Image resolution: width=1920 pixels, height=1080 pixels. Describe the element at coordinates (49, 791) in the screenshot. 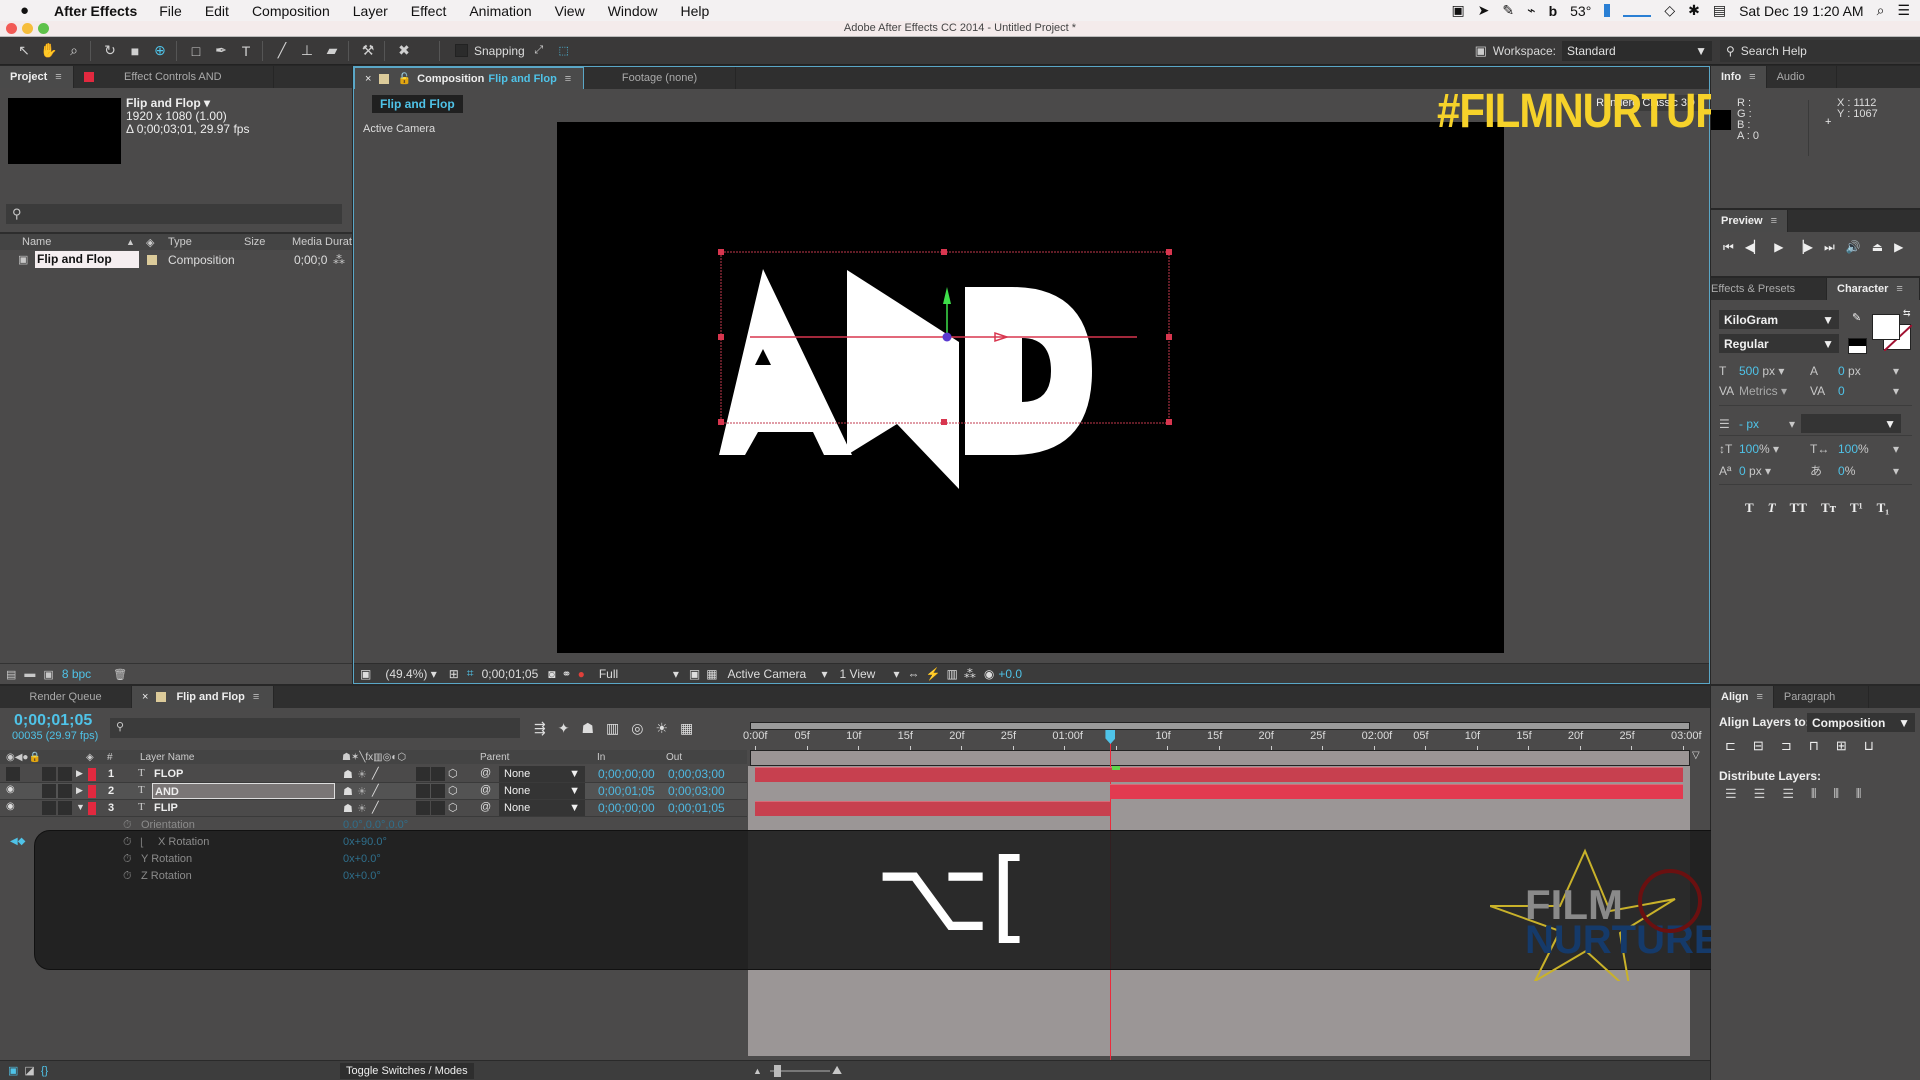

I see `solo-toggle` at that location.